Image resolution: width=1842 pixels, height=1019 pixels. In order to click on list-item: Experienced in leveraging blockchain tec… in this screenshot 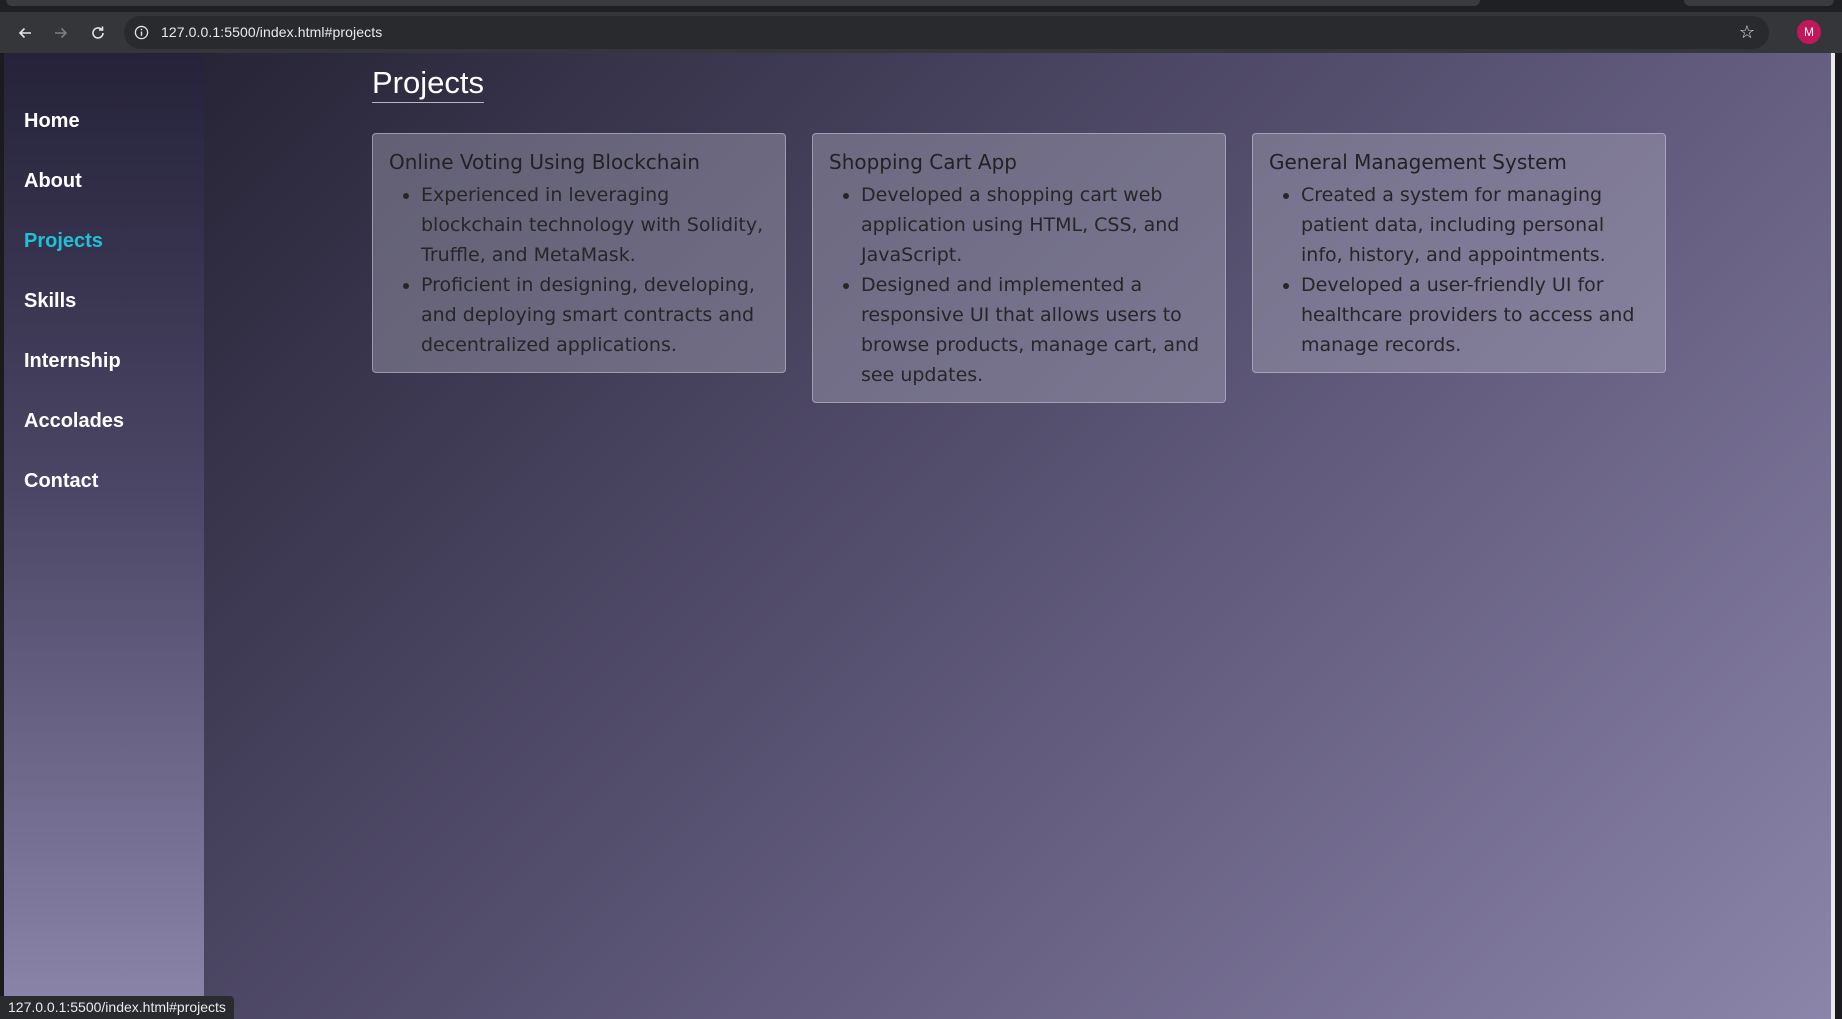, I will do `click(595, 225)`.